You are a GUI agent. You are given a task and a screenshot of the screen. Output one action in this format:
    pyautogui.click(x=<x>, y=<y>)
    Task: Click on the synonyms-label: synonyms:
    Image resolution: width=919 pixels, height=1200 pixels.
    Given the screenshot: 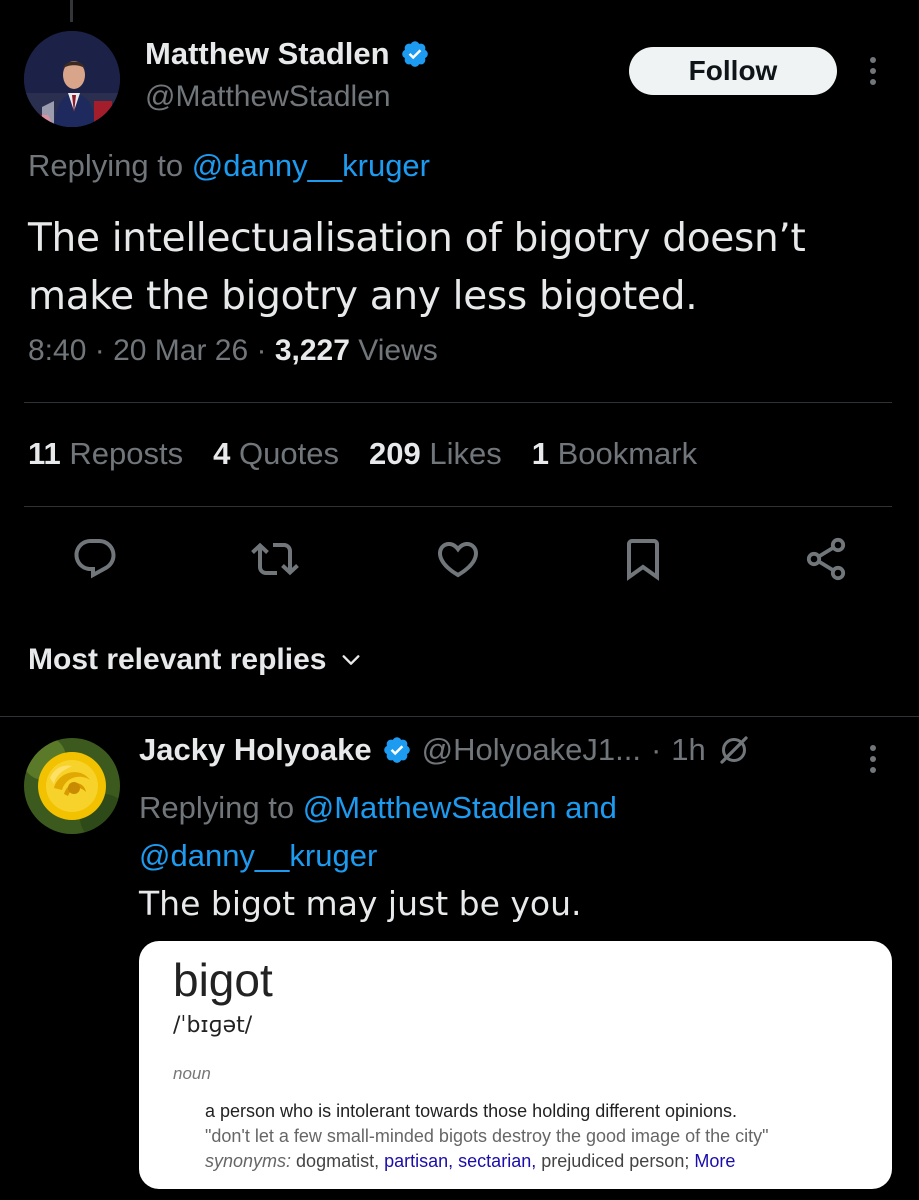 What is the action you would take?
    pyautogui.click(x=248, y=1161)
    